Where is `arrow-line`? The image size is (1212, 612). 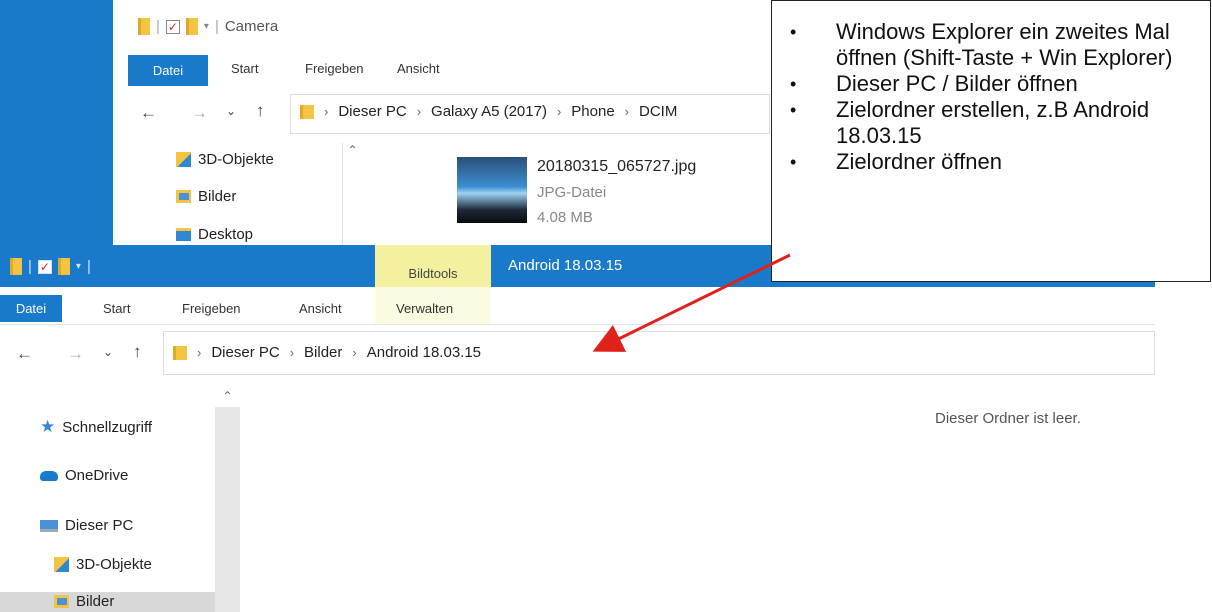
arrow-line is located at coordinates (691, 302).